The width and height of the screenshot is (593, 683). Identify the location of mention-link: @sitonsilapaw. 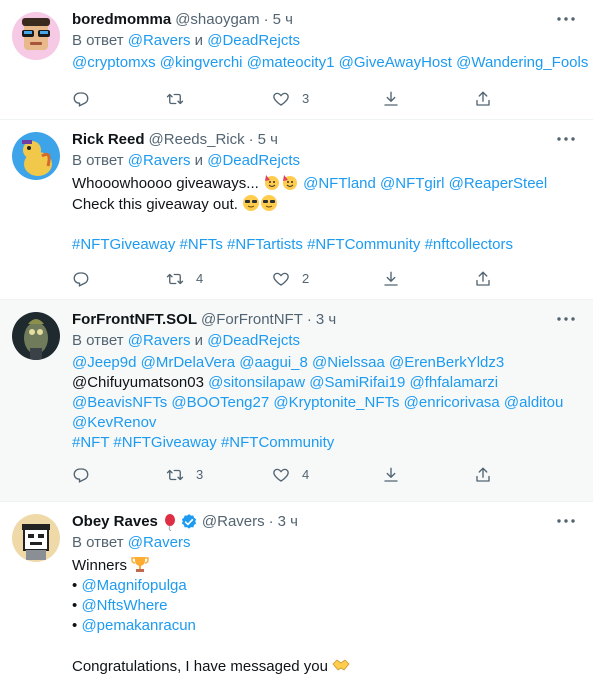
(256, 382).